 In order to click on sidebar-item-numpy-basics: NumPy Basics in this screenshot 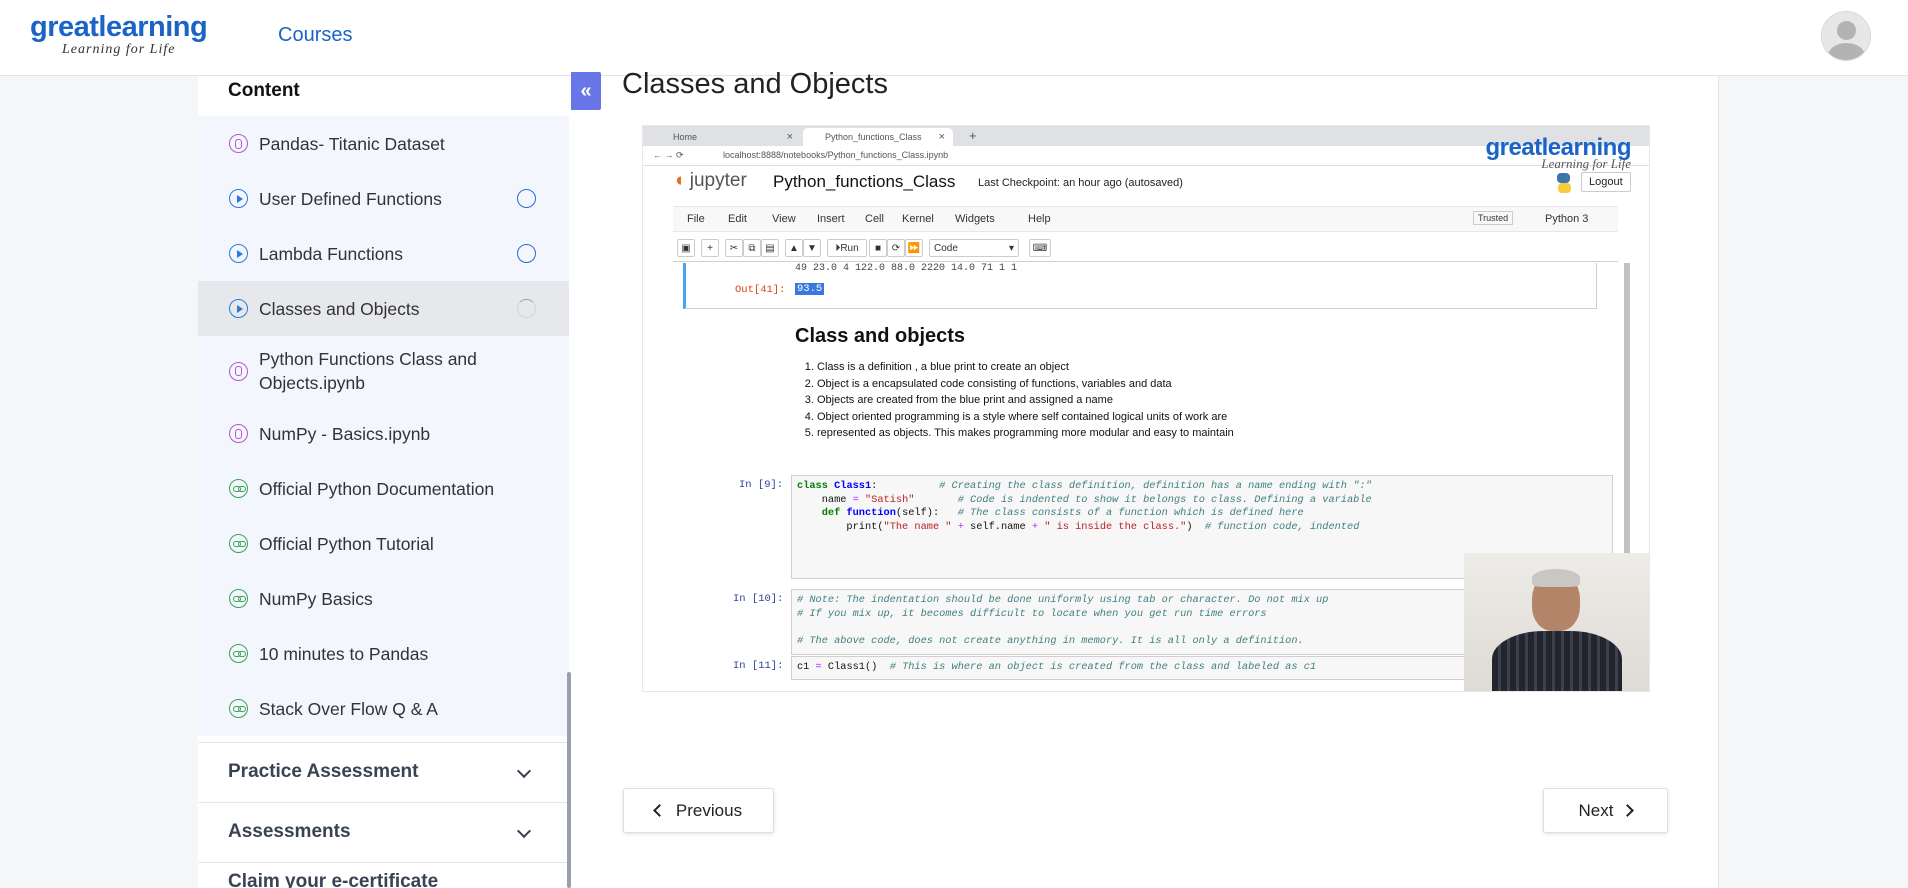, I will do `click(383, 598)`.